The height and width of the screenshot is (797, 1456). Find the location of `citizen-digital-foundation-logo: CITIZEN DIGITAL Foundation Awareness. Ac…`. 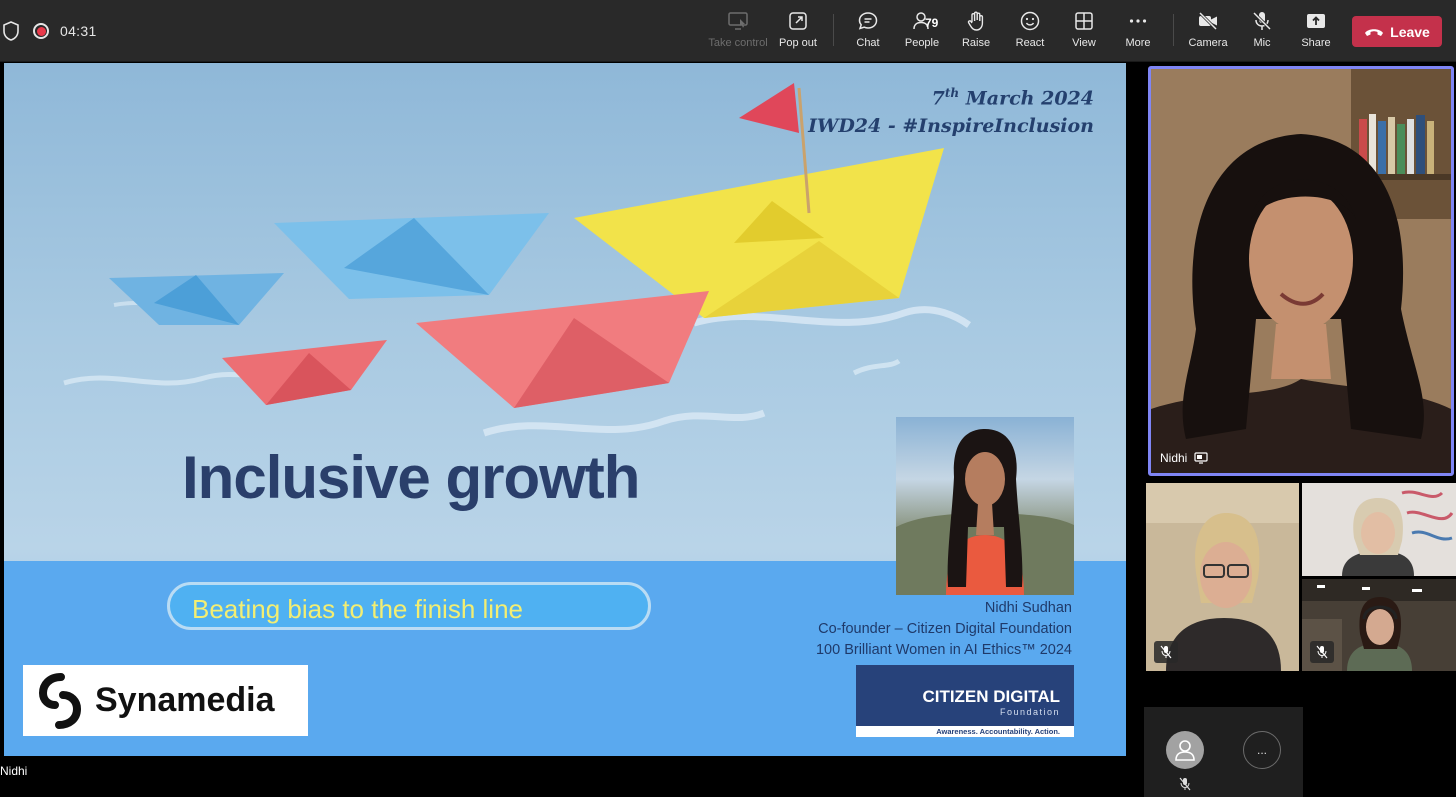

citizen-digital-foundation-logo: CITIZEN DIGITAL Foundation Awareness. Ac… is located at coordinates (965, 701).